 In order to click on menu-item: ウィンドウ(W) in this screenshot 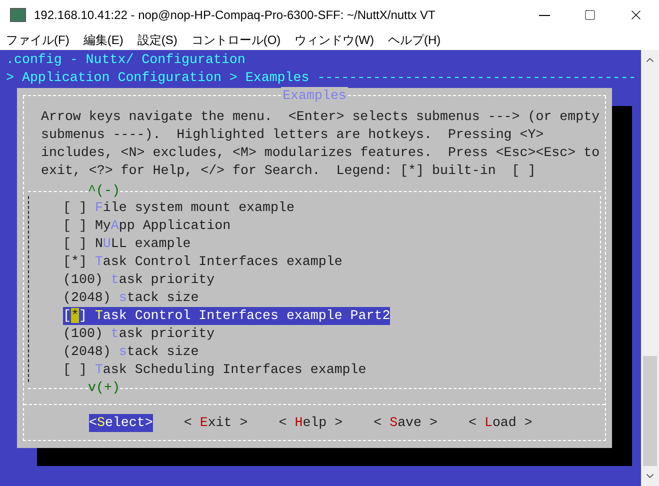, I will do `click(334, 40)`.